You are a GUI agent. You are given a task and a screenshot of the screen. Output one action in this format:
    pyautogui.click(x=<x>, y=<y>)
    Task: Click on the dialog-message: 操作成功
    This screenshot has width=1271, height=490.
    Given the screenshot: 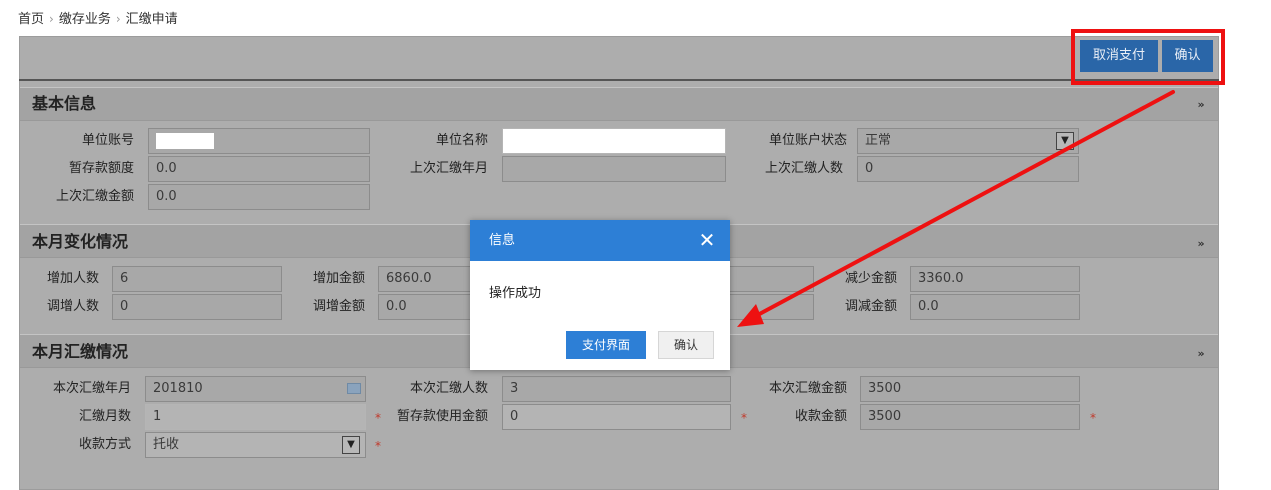 What is the action you would take?
    pyautogui.click(x=515, y=293)
    